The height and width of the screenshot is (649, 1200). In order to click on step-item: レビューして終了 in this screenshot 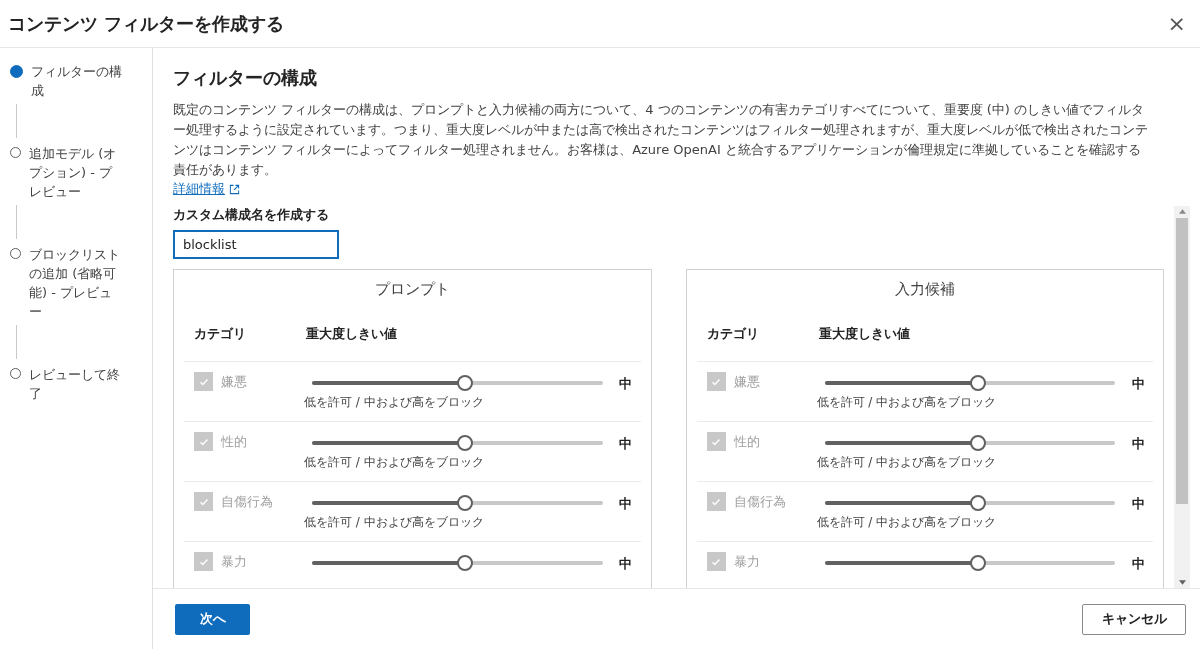, I will do `click(76, 384)`.